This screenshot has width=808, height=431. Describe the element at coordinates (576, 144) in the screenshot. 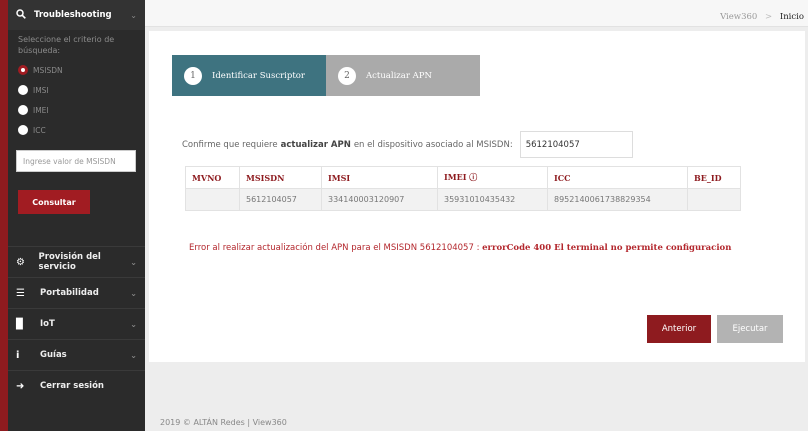

I see `msisdn-field: 5612104057` at that location.